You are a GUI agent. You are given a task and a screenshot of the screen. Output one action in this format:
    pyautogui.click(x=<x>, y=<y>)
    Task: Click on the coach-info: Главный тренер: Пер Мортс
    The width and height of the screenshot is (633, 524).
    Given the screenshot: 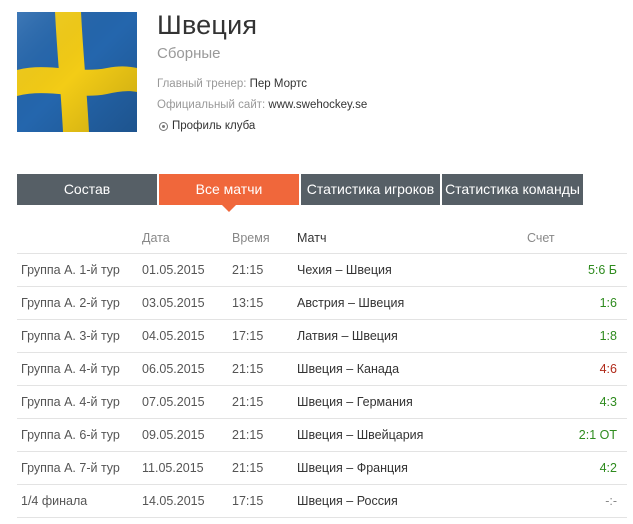 What is the action you would take?
    pyautogui.click(x=232, y=84)
    